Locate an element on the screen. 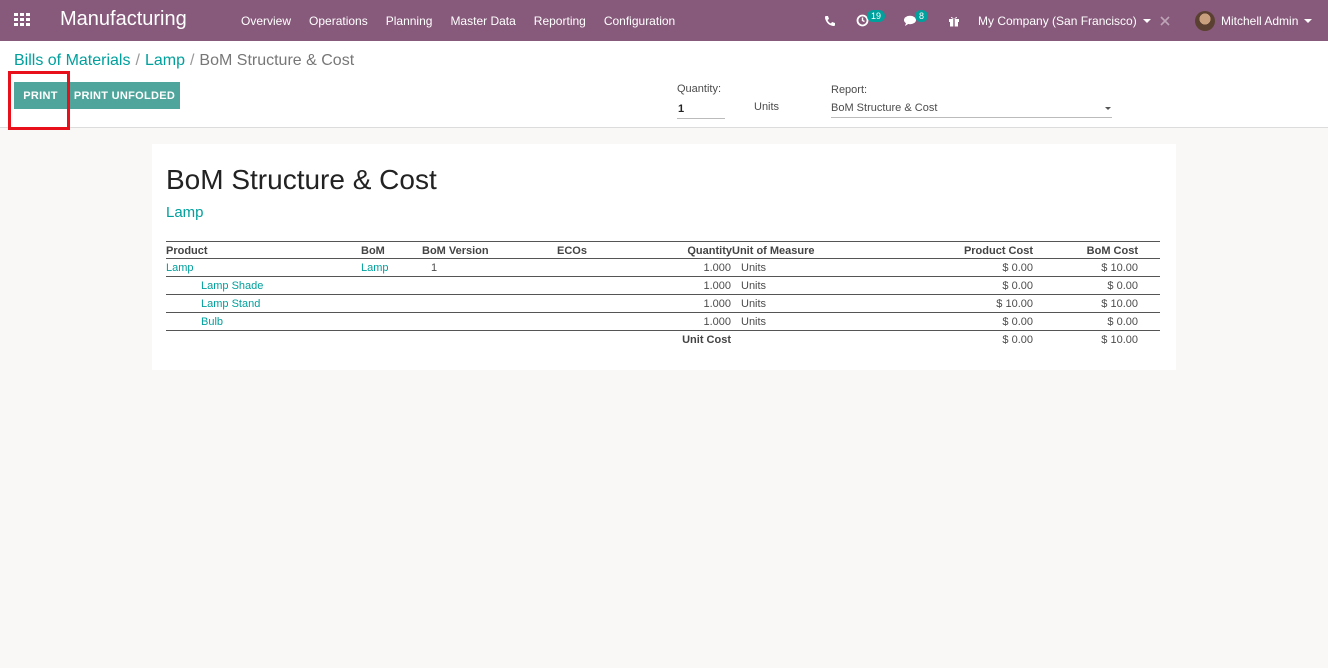 The width and height of the screenshot is (1328, 668). report-select: BoM Structure & Cost is located at coordinates (971, 108).